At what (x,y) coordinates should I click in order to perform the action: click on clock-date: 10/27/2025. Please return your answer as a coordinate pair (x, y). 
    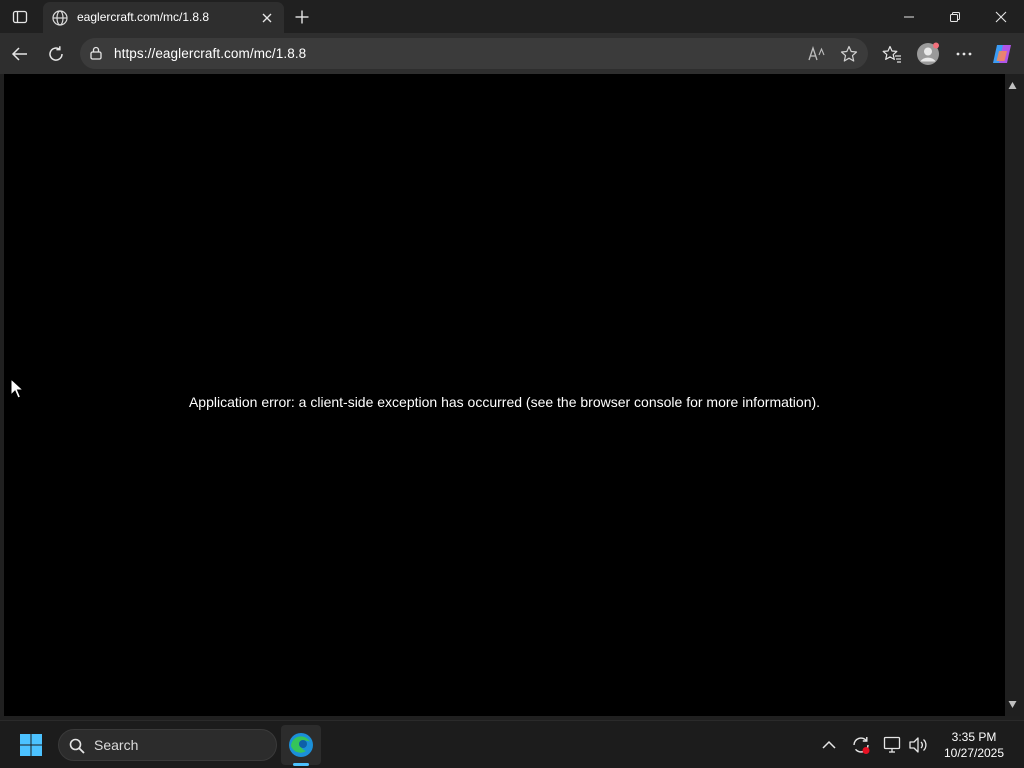
    Looking at the image, I should click on (974, 753).